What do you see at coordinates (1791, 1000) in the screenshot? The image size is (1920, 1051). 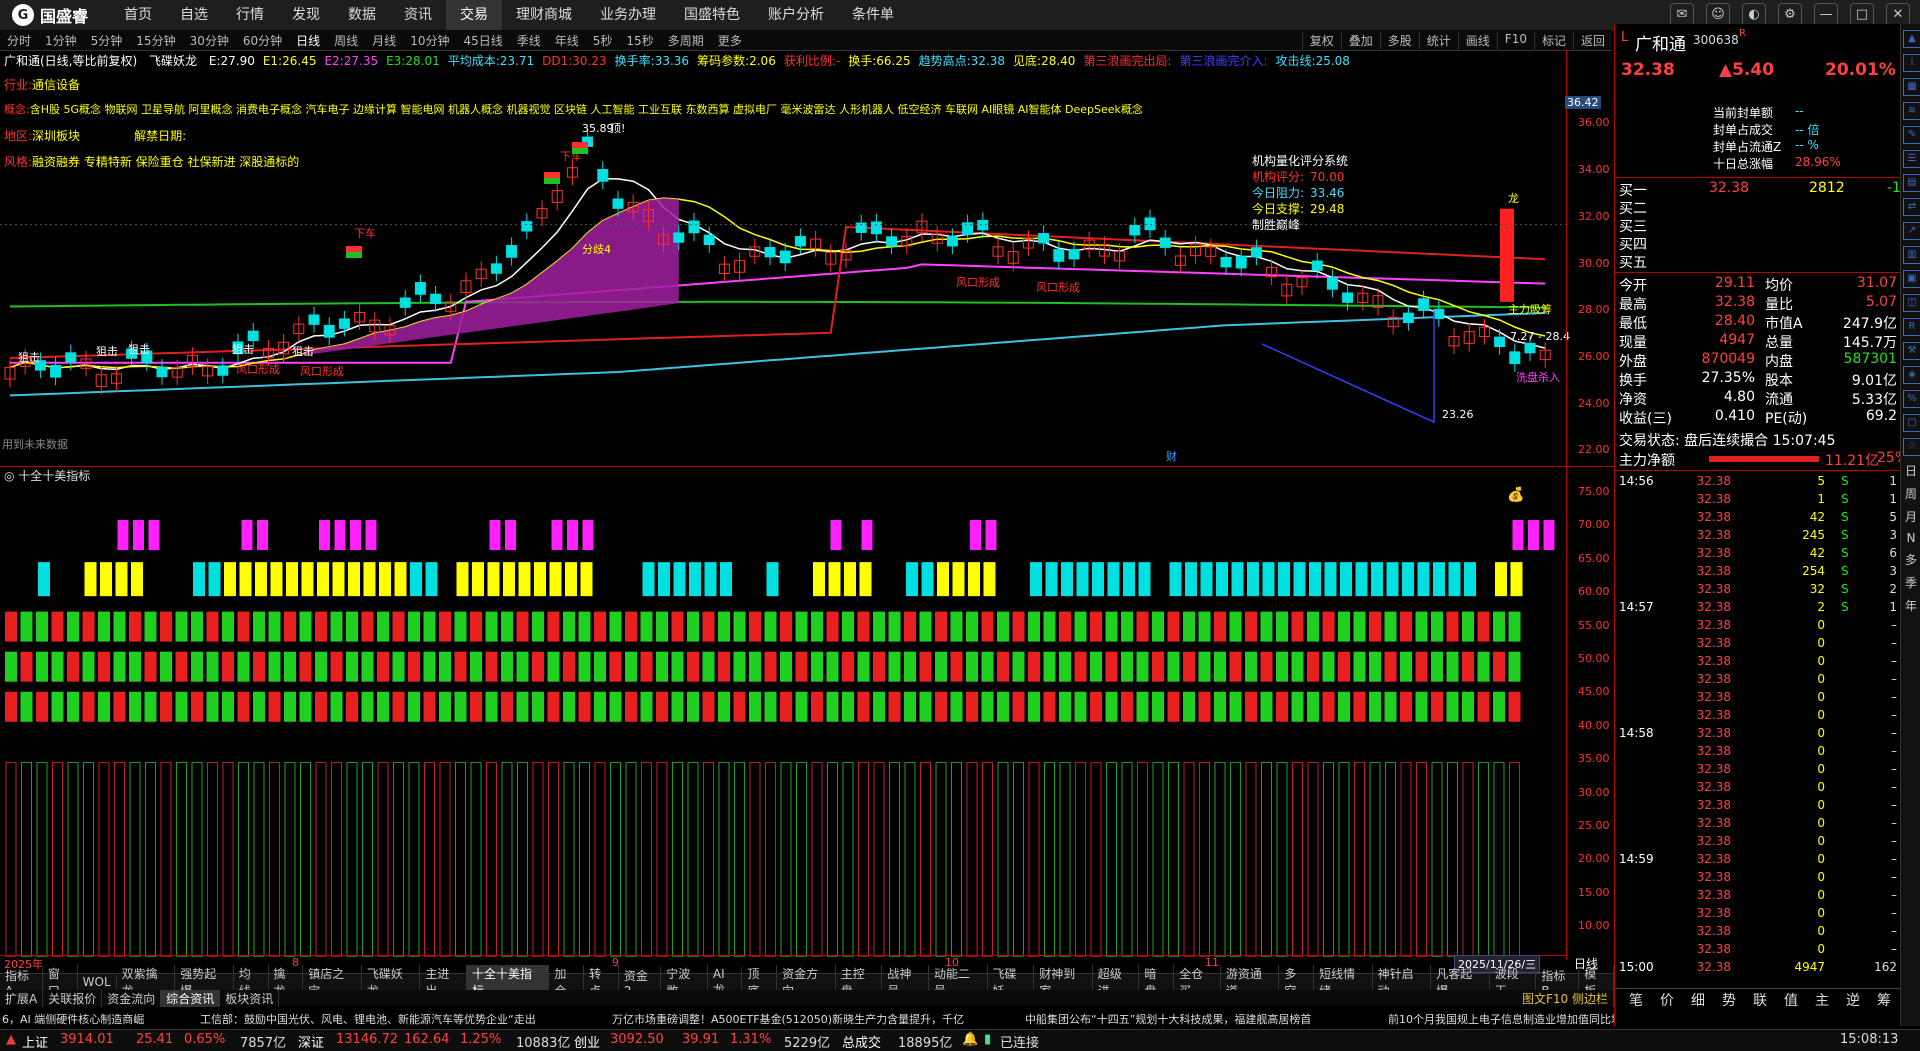 I see `quote-tab: 值` at bounding box center [1791, 1000].